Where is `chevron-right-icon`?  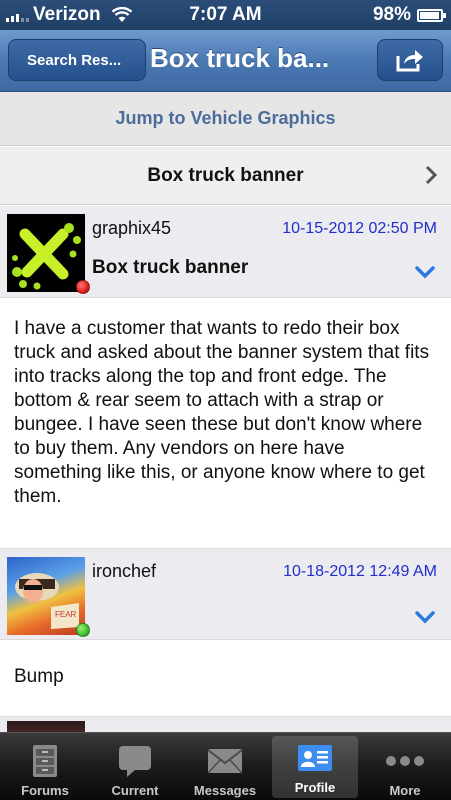
chevron-right-icon is located at coordinates (431, 175).